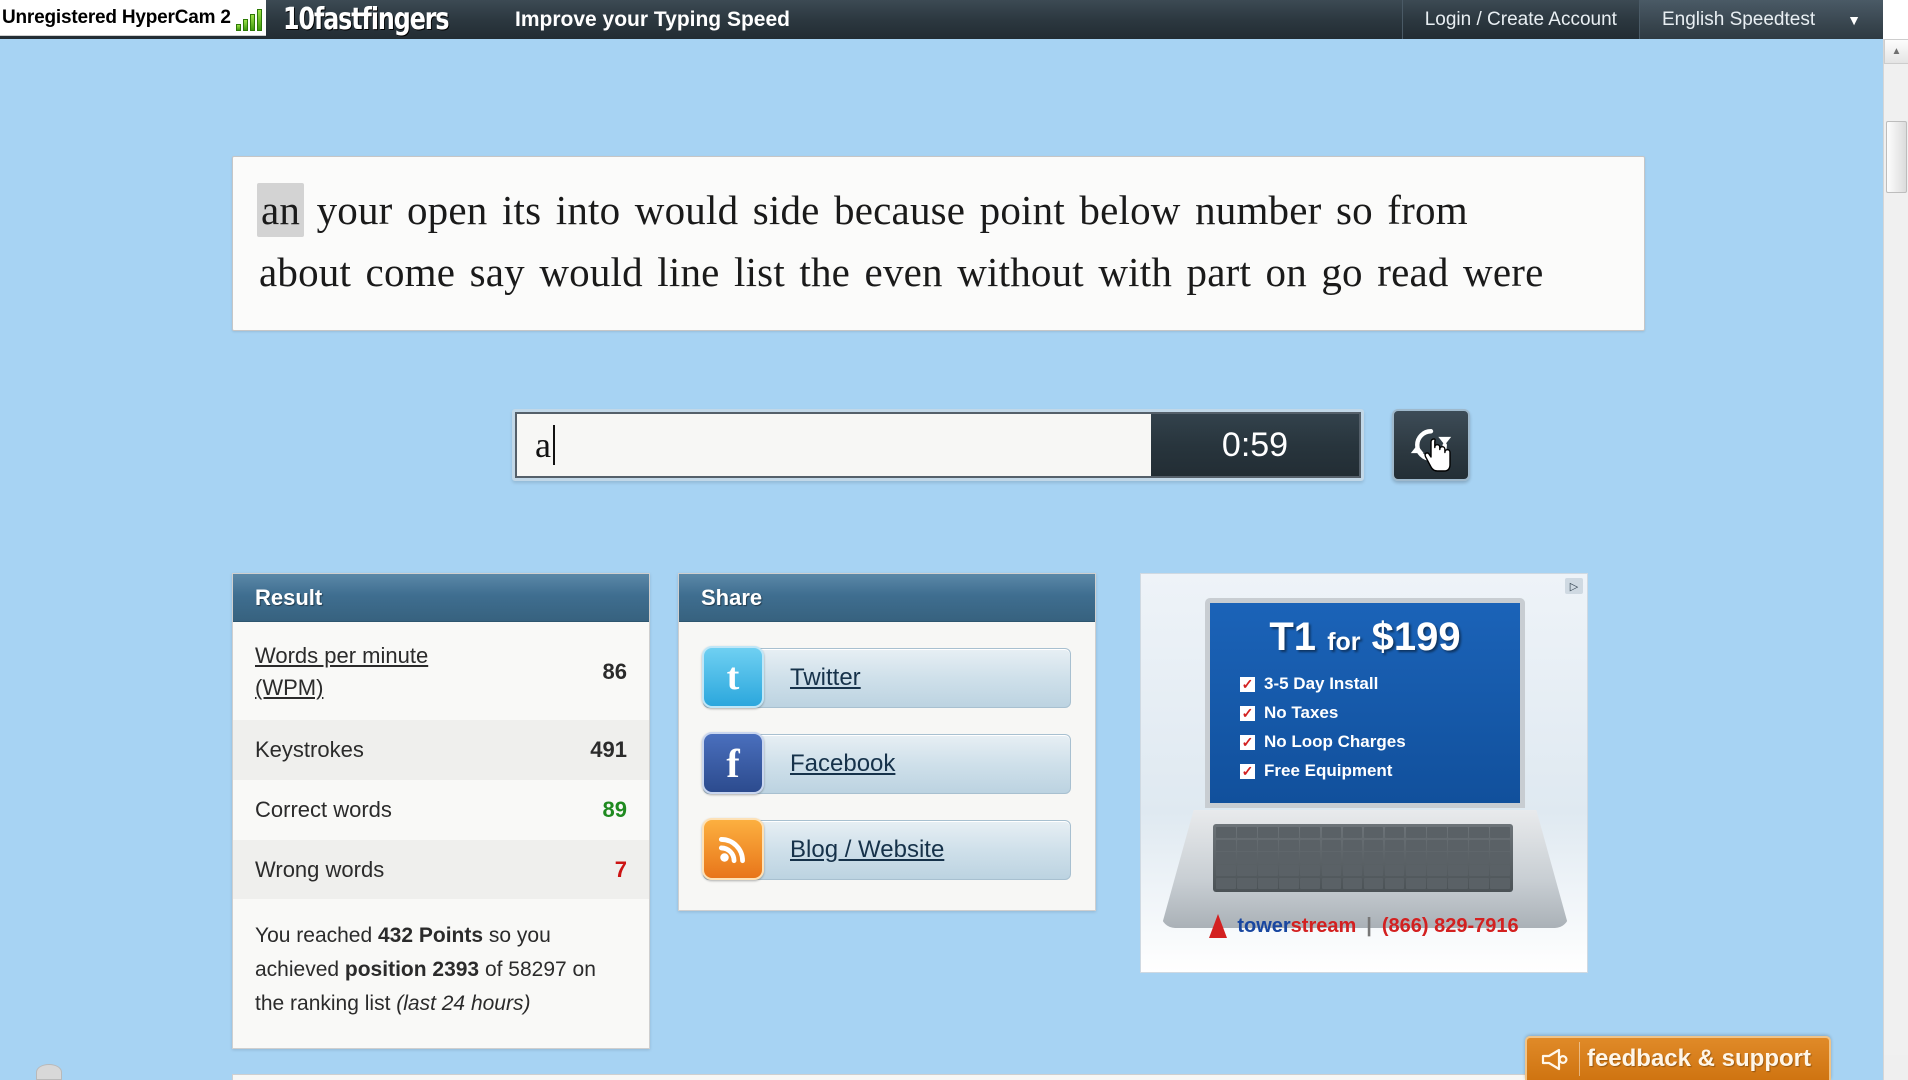  I want to click on countdown-timer: 0:59, so click(1256, 445).